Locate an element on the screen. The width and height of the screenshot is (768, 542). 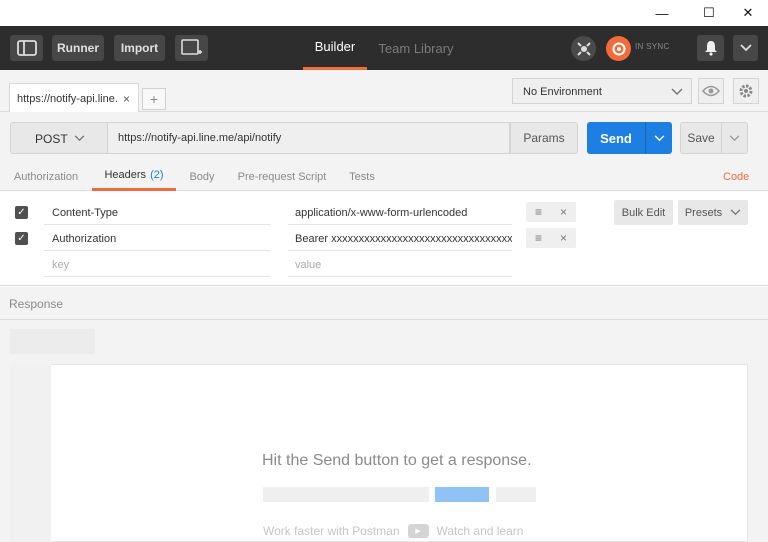
runner-button: Runner is located at coordinates (78, 48).